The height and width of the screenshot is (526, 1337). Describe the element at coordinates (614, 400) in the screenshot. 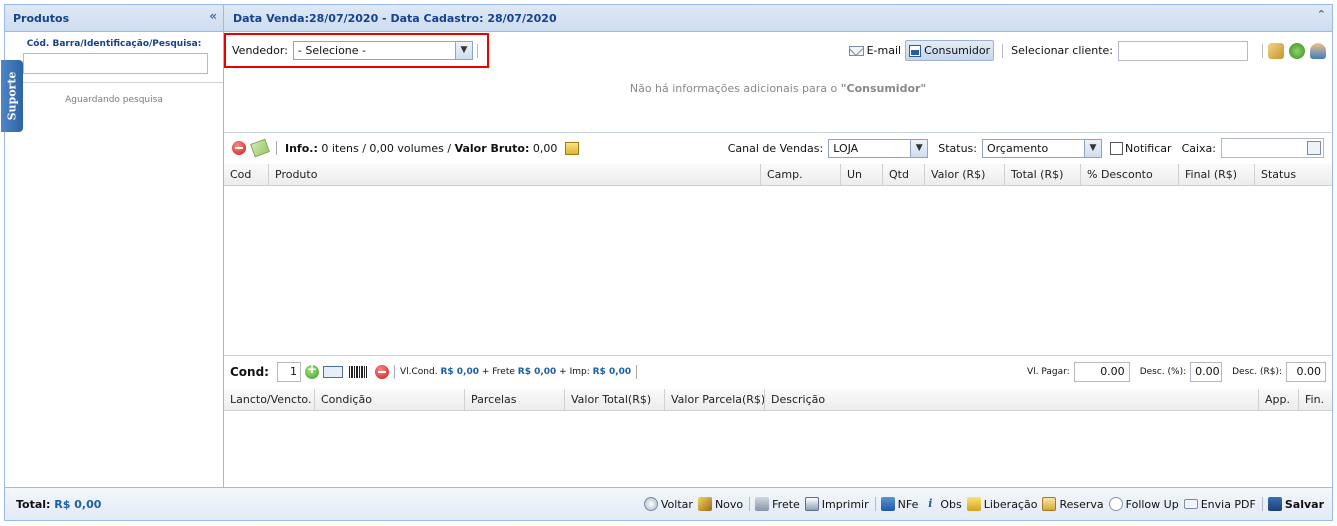

I see `column-header: Valor Total(R$)` at that location.